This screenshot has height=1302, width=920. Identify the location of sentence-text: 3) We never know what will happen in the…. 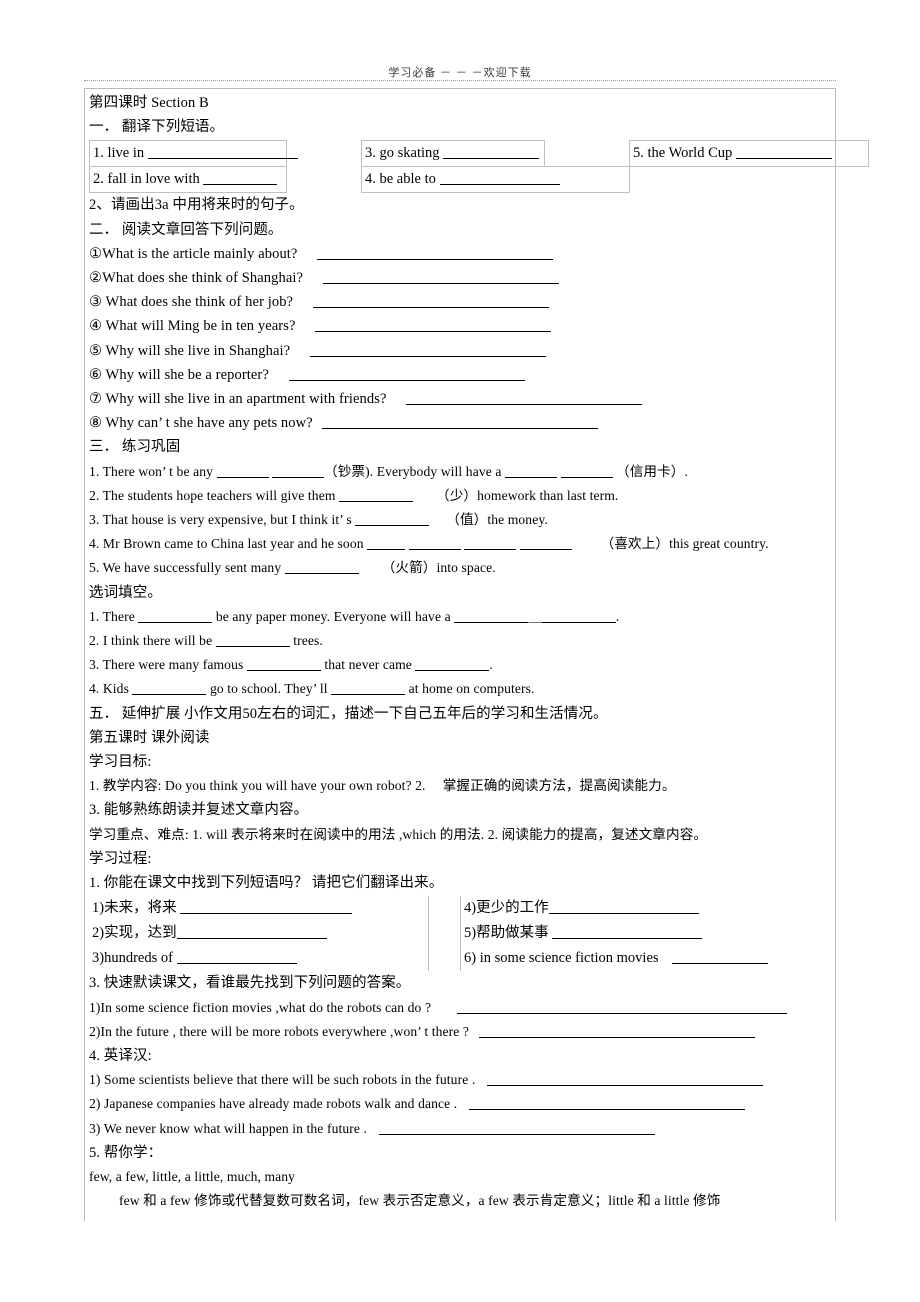
(228, 1128).